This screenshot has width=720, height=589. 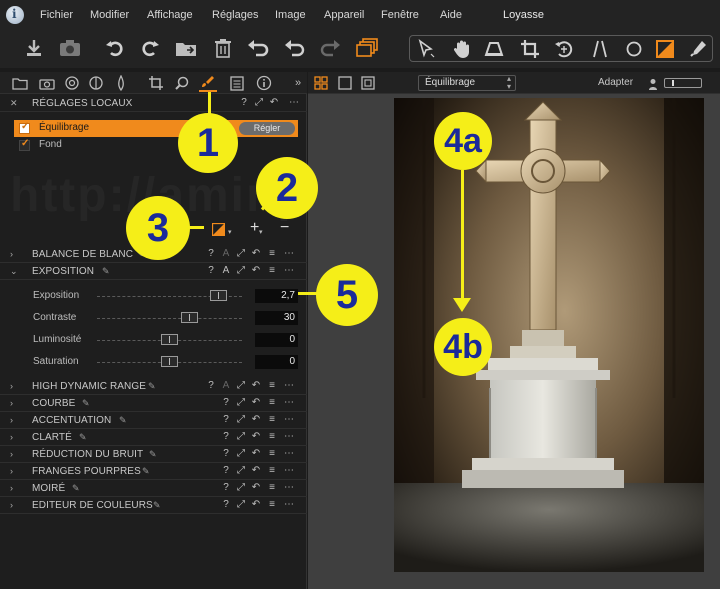 What do you see at coordinates (426, 49) in the screenshot?
I see `select-cursor-icon` at bounding box center [426, 49].